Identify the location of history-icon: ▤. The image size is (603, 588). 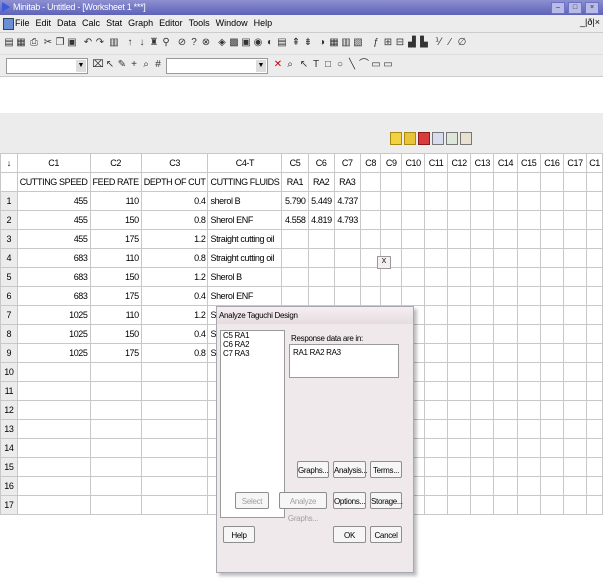
(282, 42).